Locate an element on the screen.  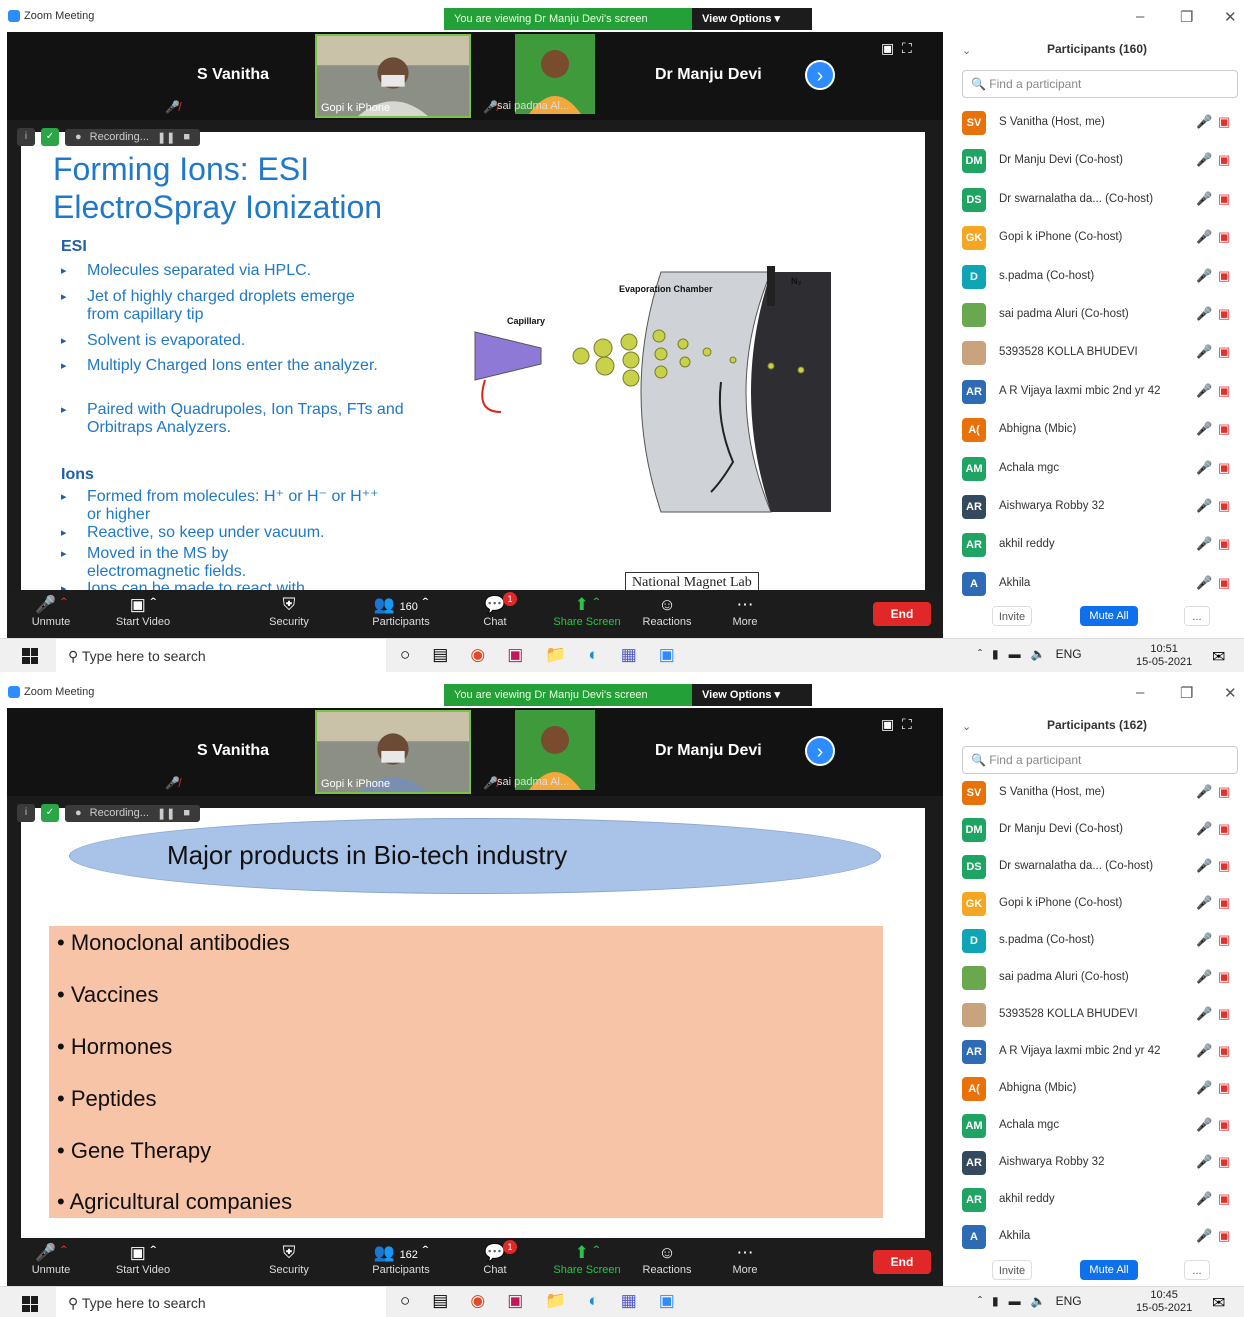
mute-all-button: Mute All is located at coordinates (1109, 1270).